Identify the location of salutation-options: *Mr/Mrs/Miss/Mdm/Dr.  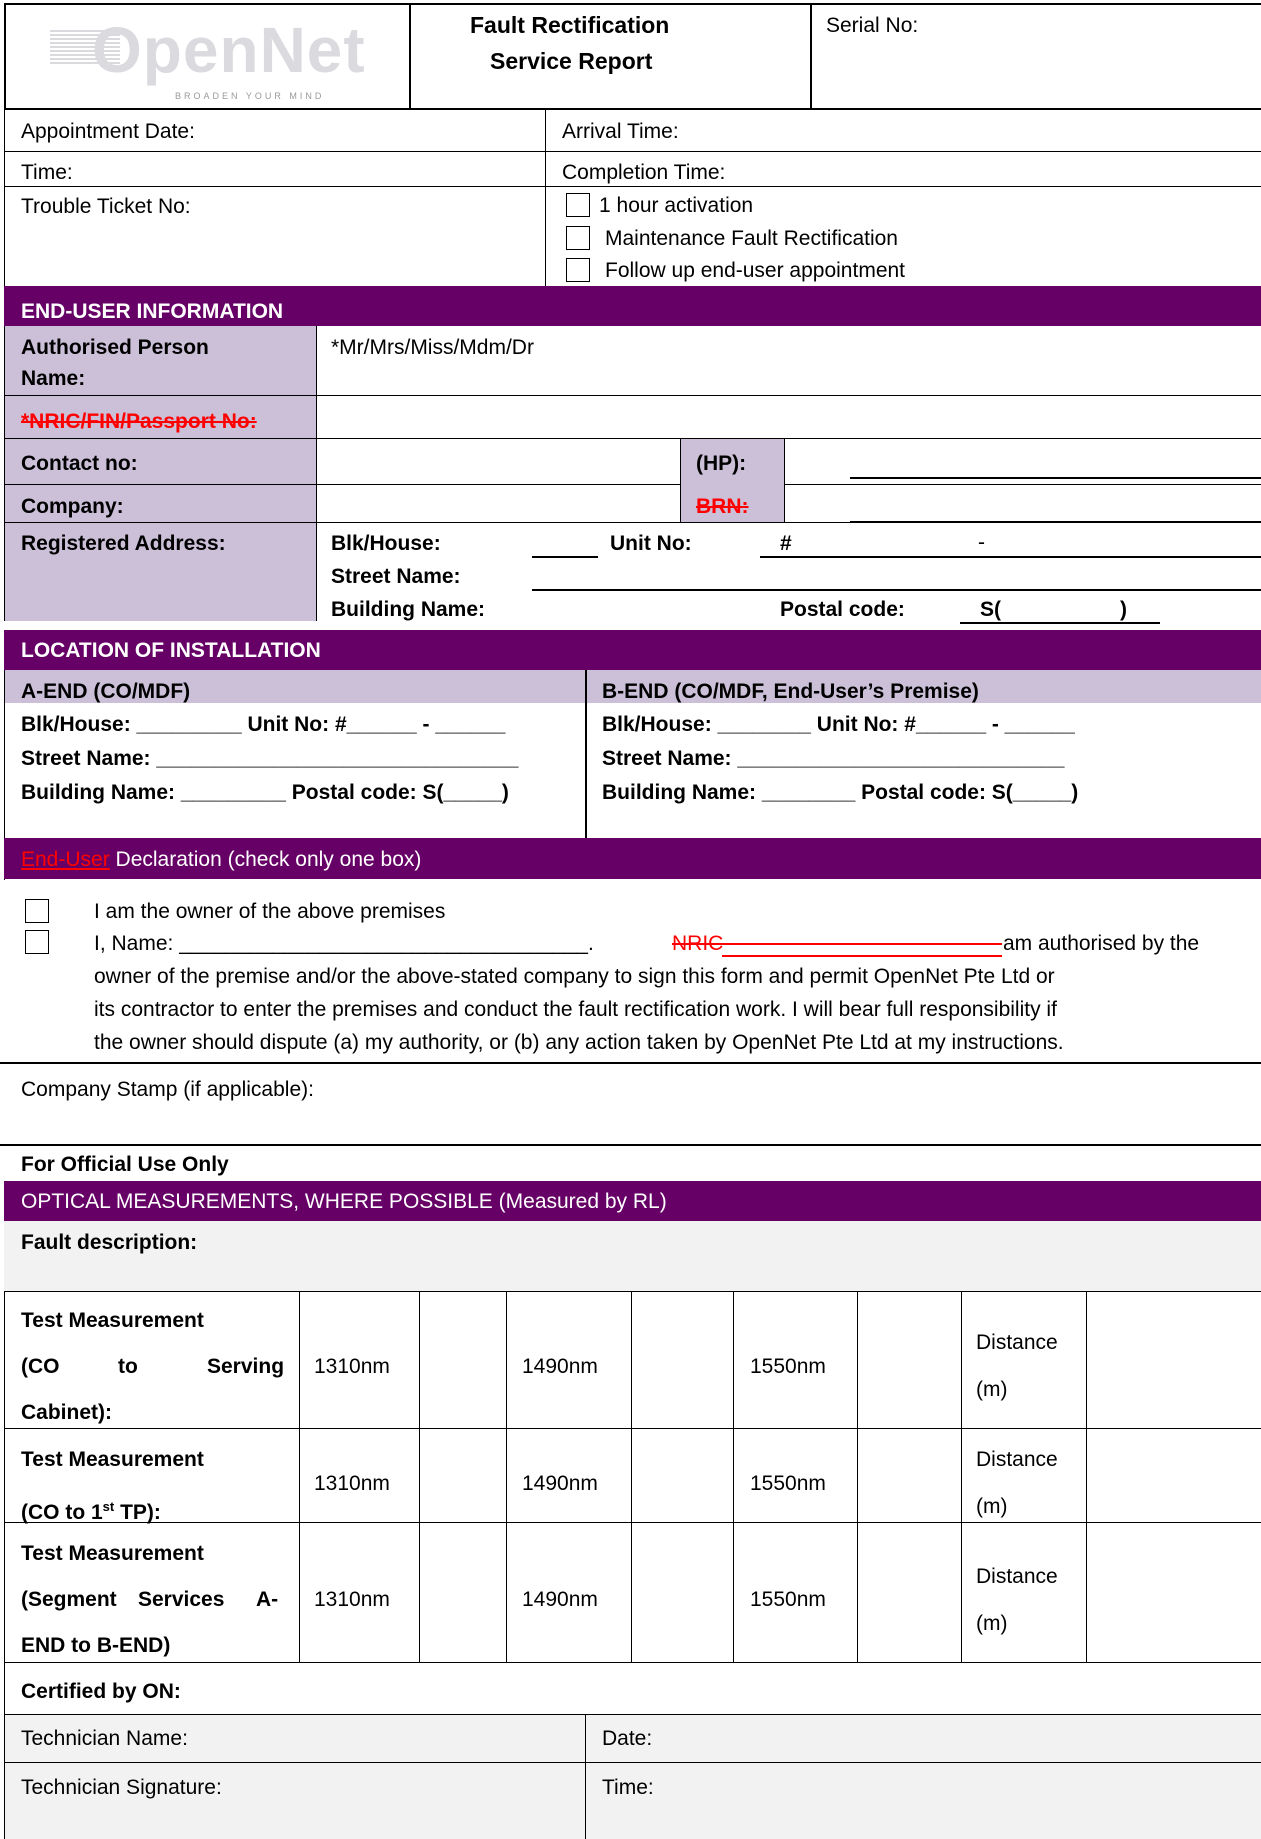
(432, 347).